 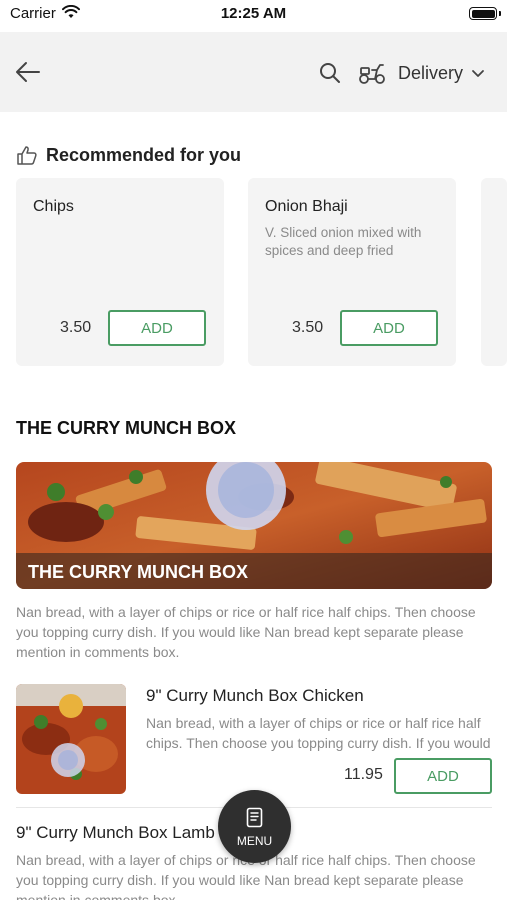 I want to click on status-bar: Carrier 12:25 AM, so click(x=253, y=15).